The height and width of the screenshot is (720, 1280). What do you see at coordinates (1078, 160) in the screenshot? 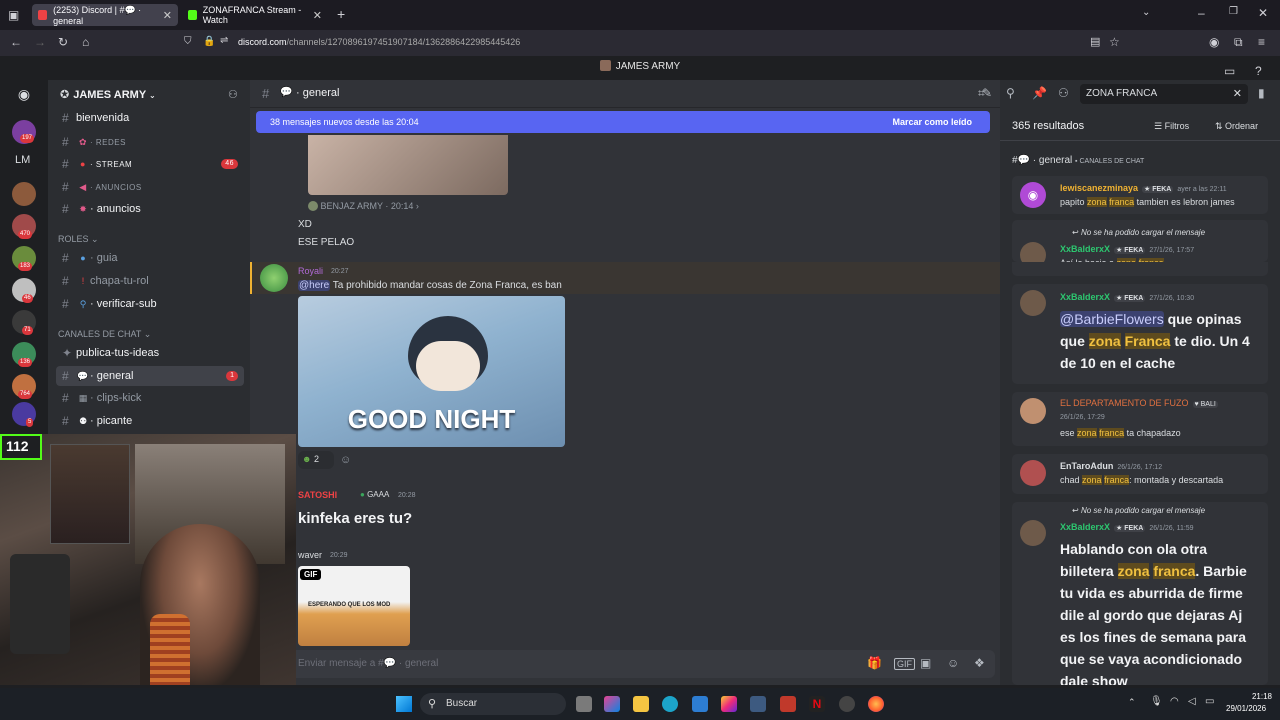
I see `result-channel-header: #💬 · general ▪ CANALES DE CHAT` at bounding box center [1078, 160].